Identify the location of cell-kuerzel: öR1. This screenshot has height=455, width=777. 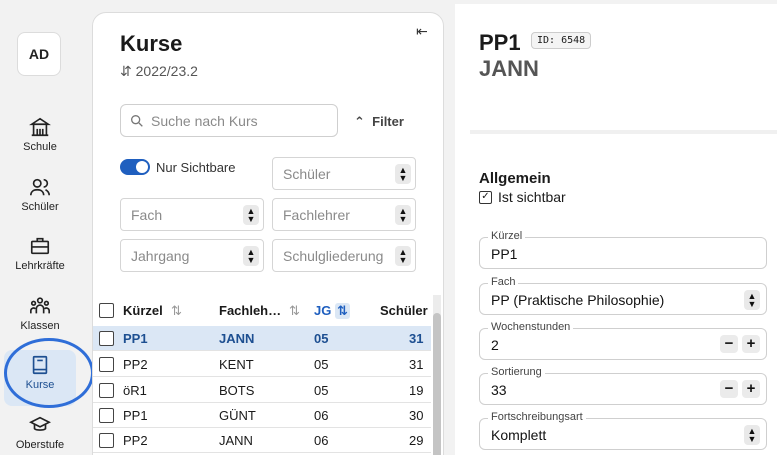
(135, 390).